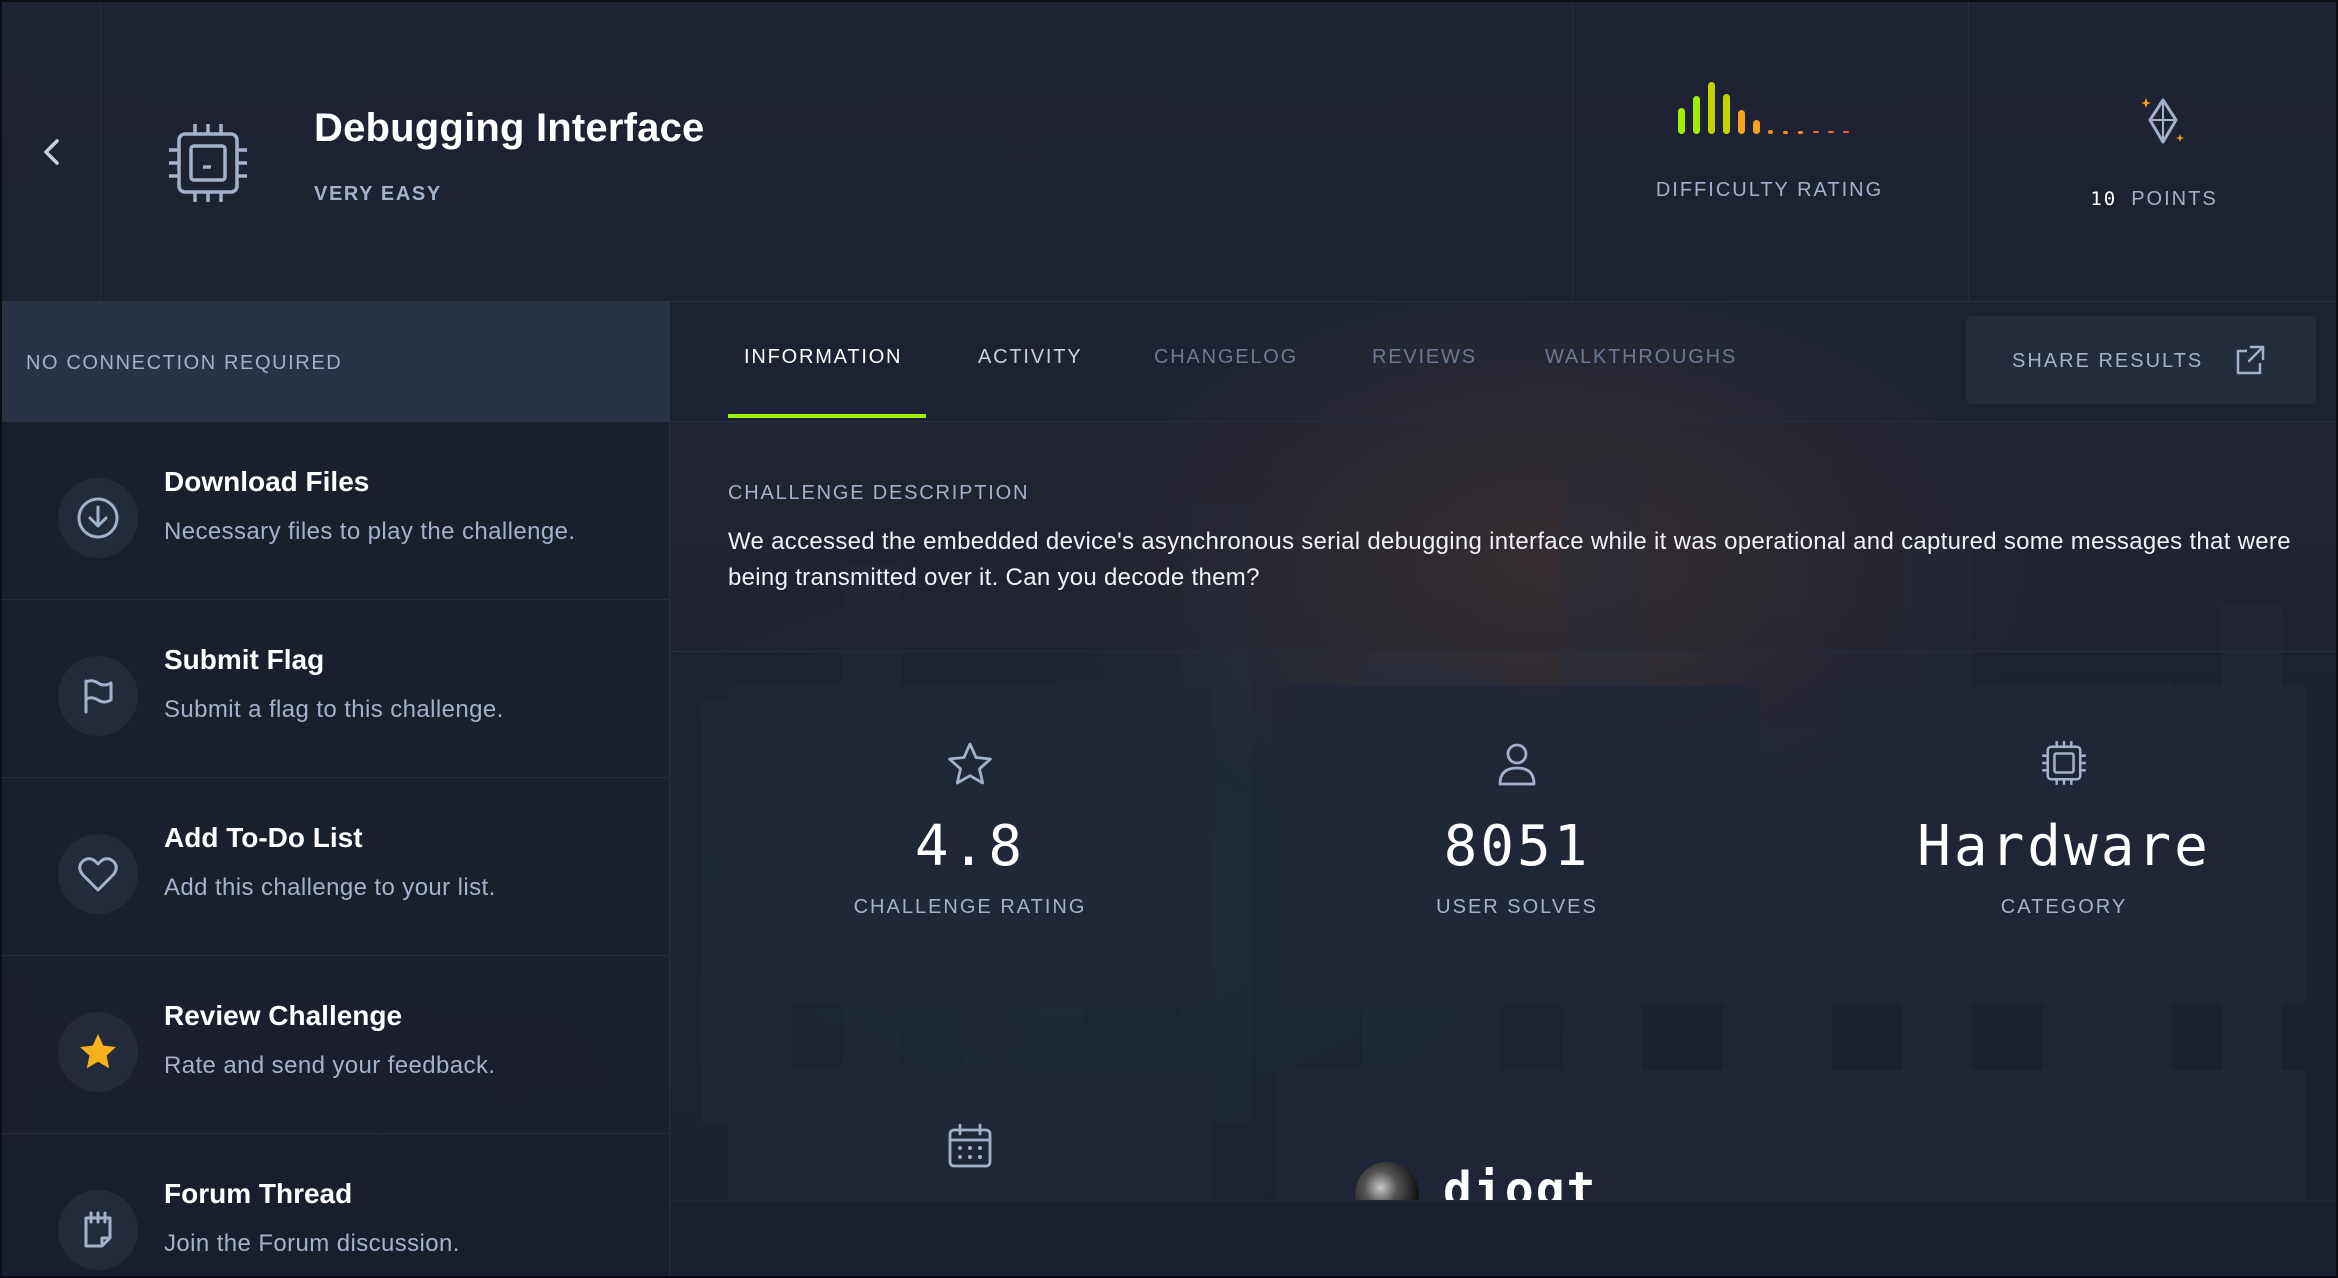  Describe the element at coordinates (2250, 360) in the screenshot. I see `external-share-icon` at that location.